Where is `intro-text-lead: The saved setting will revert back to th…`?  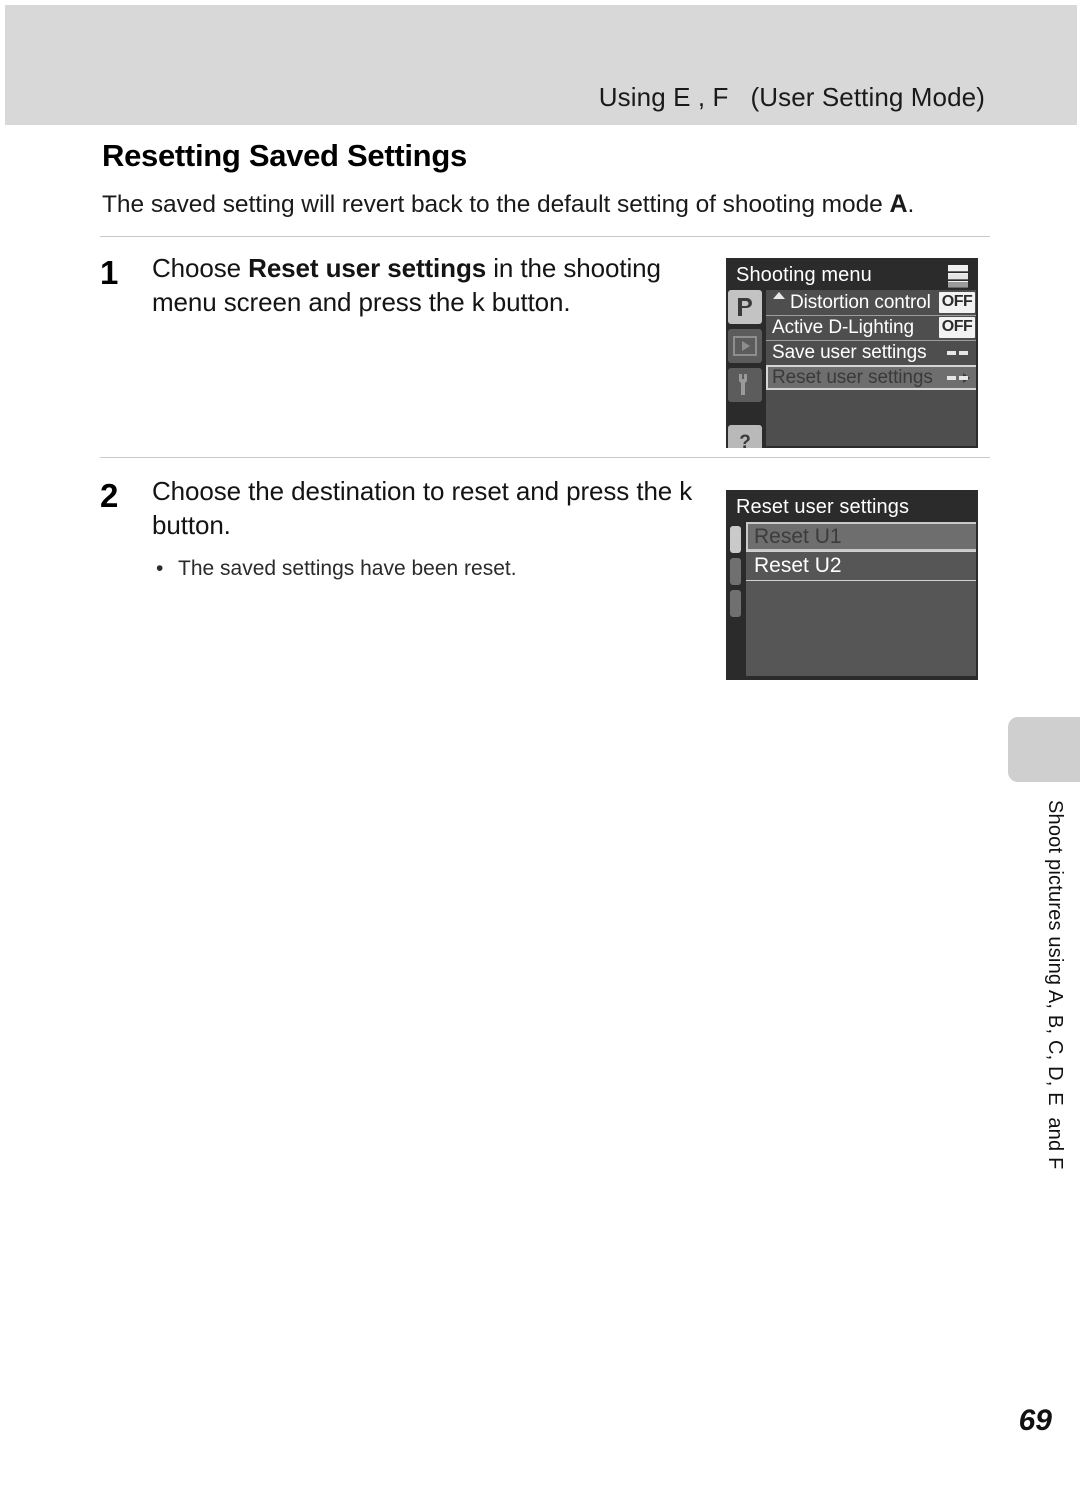
intro-text-lead: The saved setting will revert back to th… is located at coordinates (496, 204).